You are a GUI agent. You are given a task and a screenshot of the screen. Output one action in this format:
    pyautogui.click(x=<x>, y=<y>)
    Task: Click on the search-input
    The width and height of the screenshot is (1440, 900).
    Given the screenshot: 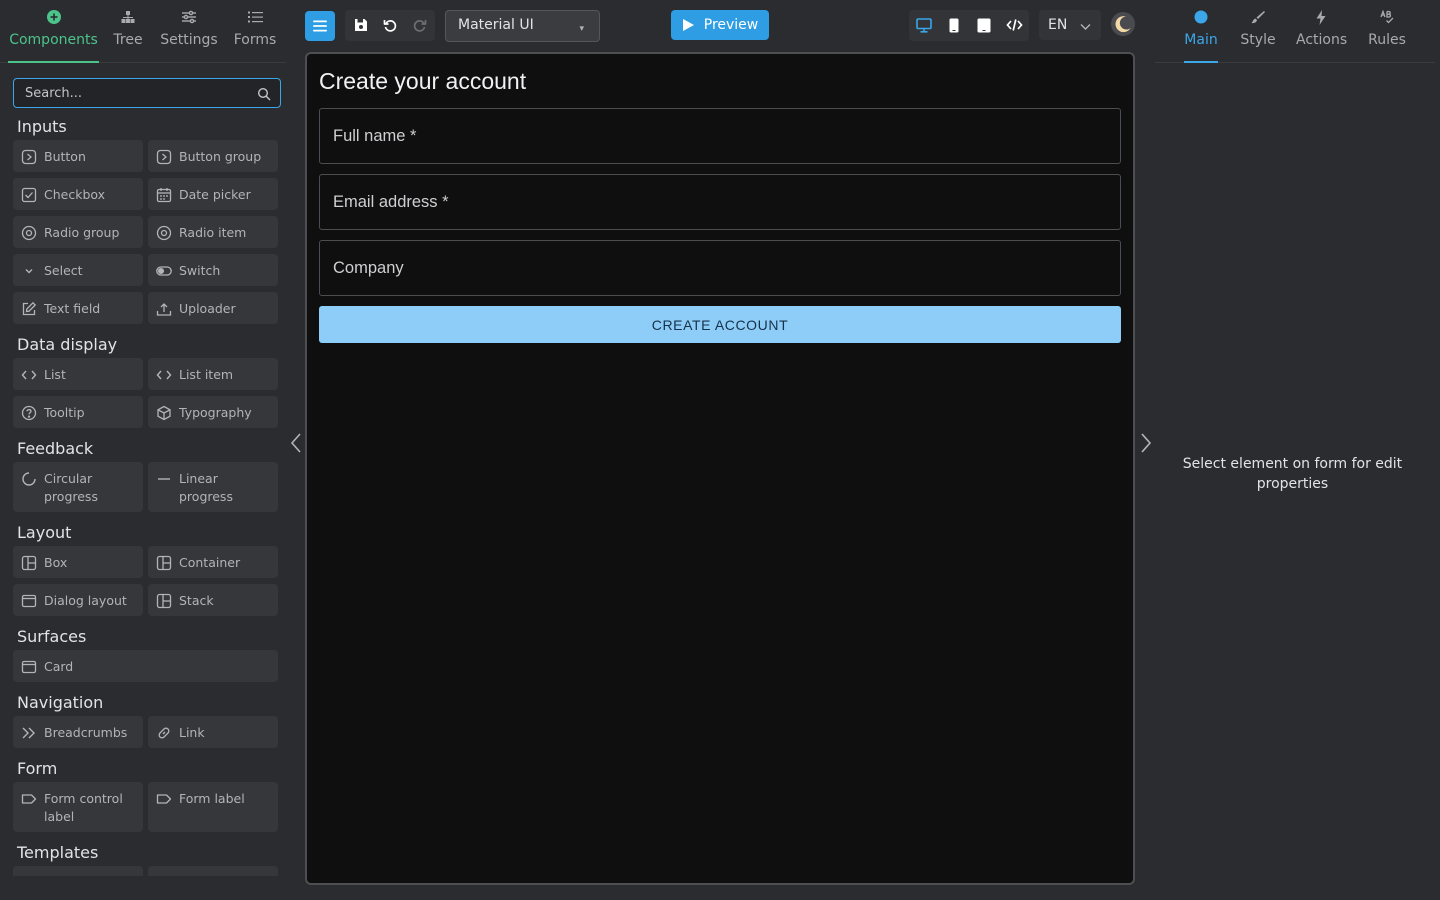 What is the action you would take?
    pyautogui.click(x=132, y=93)
    